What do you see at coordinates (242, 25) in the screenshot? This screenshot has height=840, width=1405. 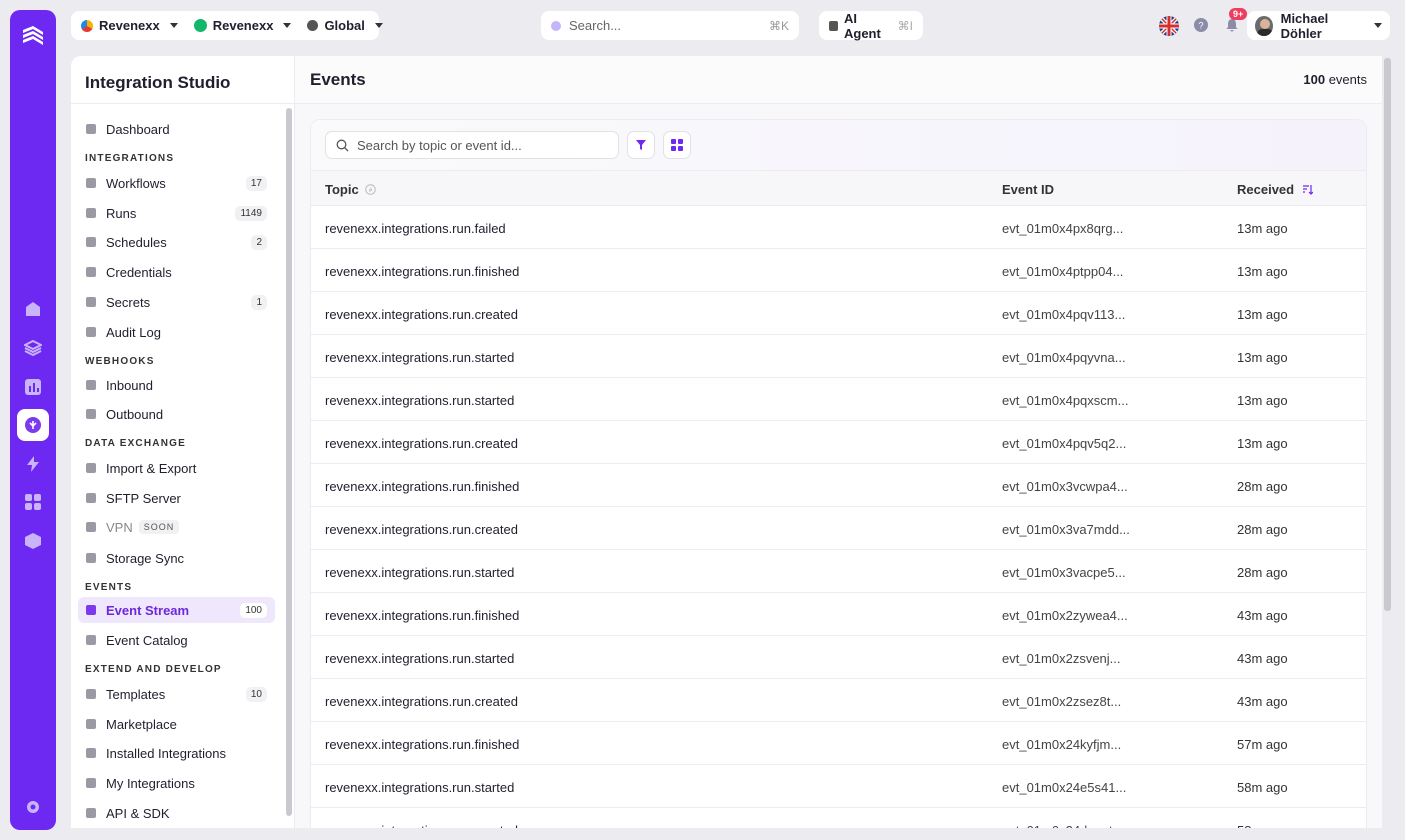 I see `tenant-selector: Revenexx` at bounding box center [242, 25].